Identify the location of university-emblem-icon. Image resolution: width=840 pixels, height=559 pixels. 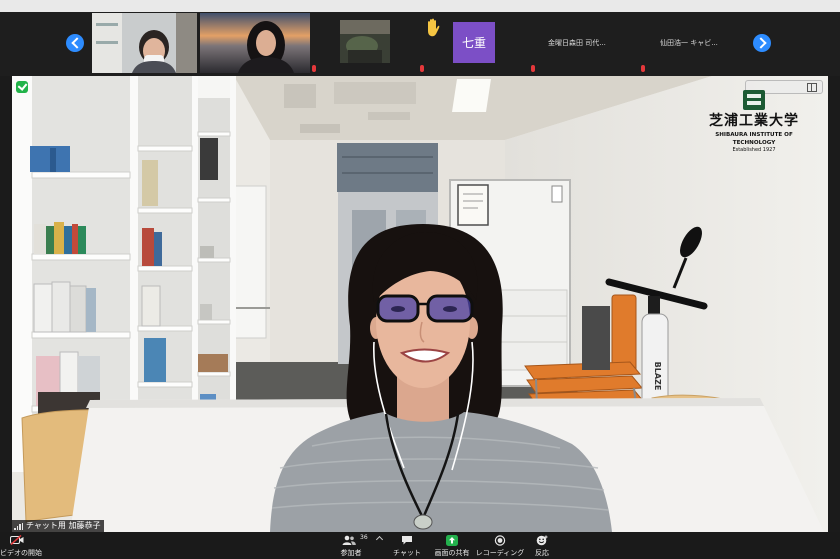
(754, 100).